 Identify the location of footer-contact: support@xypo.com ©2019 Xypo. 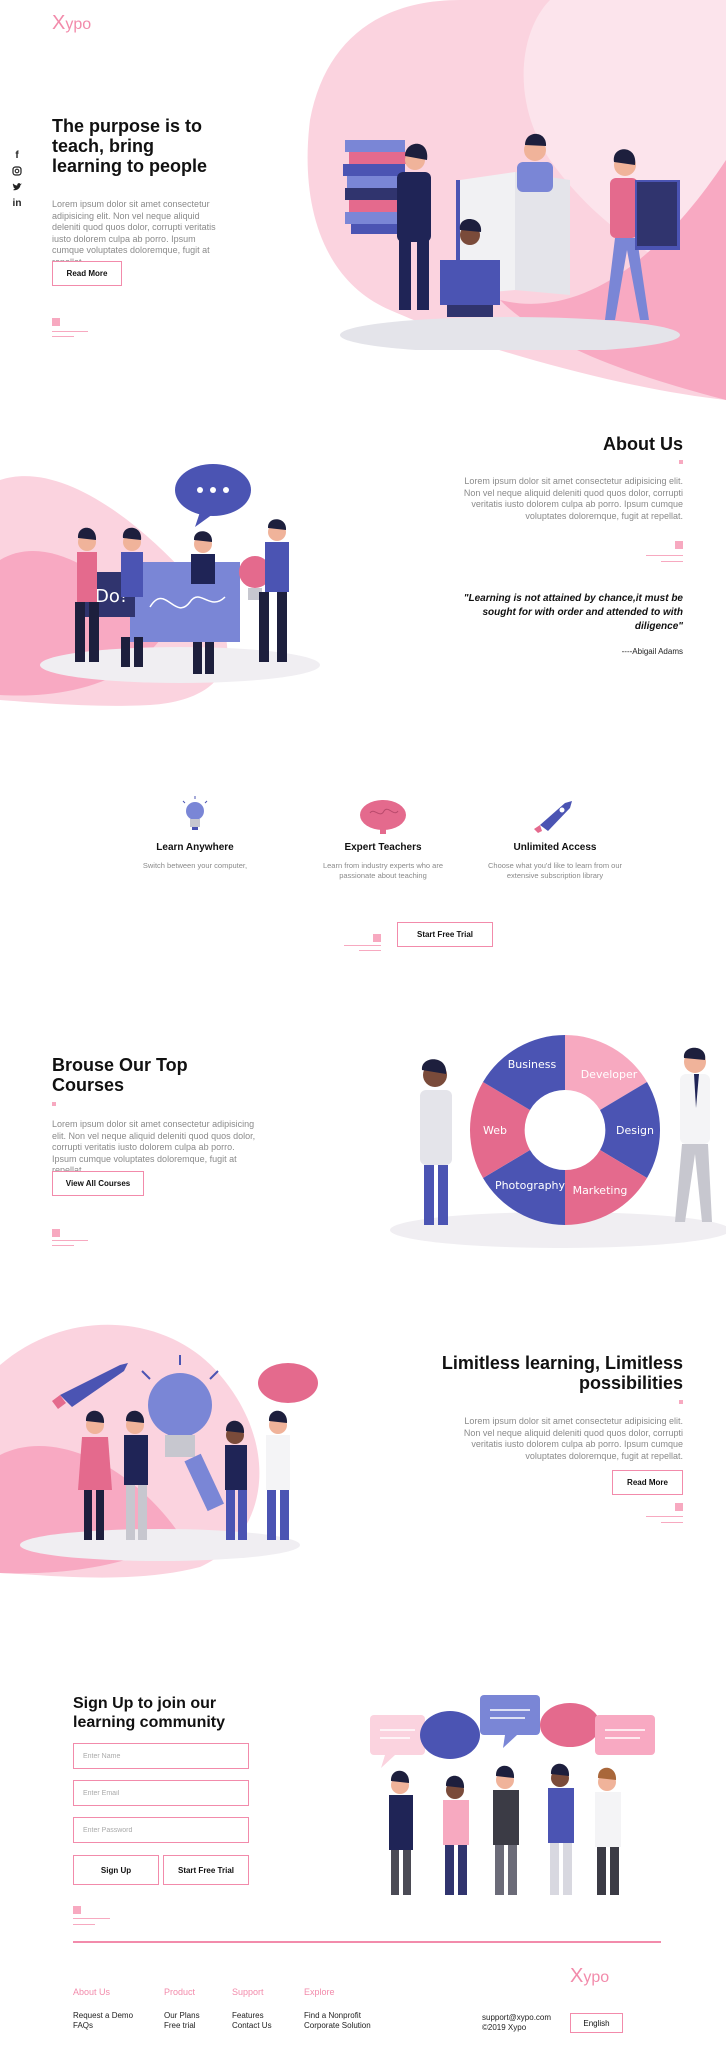
(516, 2022).